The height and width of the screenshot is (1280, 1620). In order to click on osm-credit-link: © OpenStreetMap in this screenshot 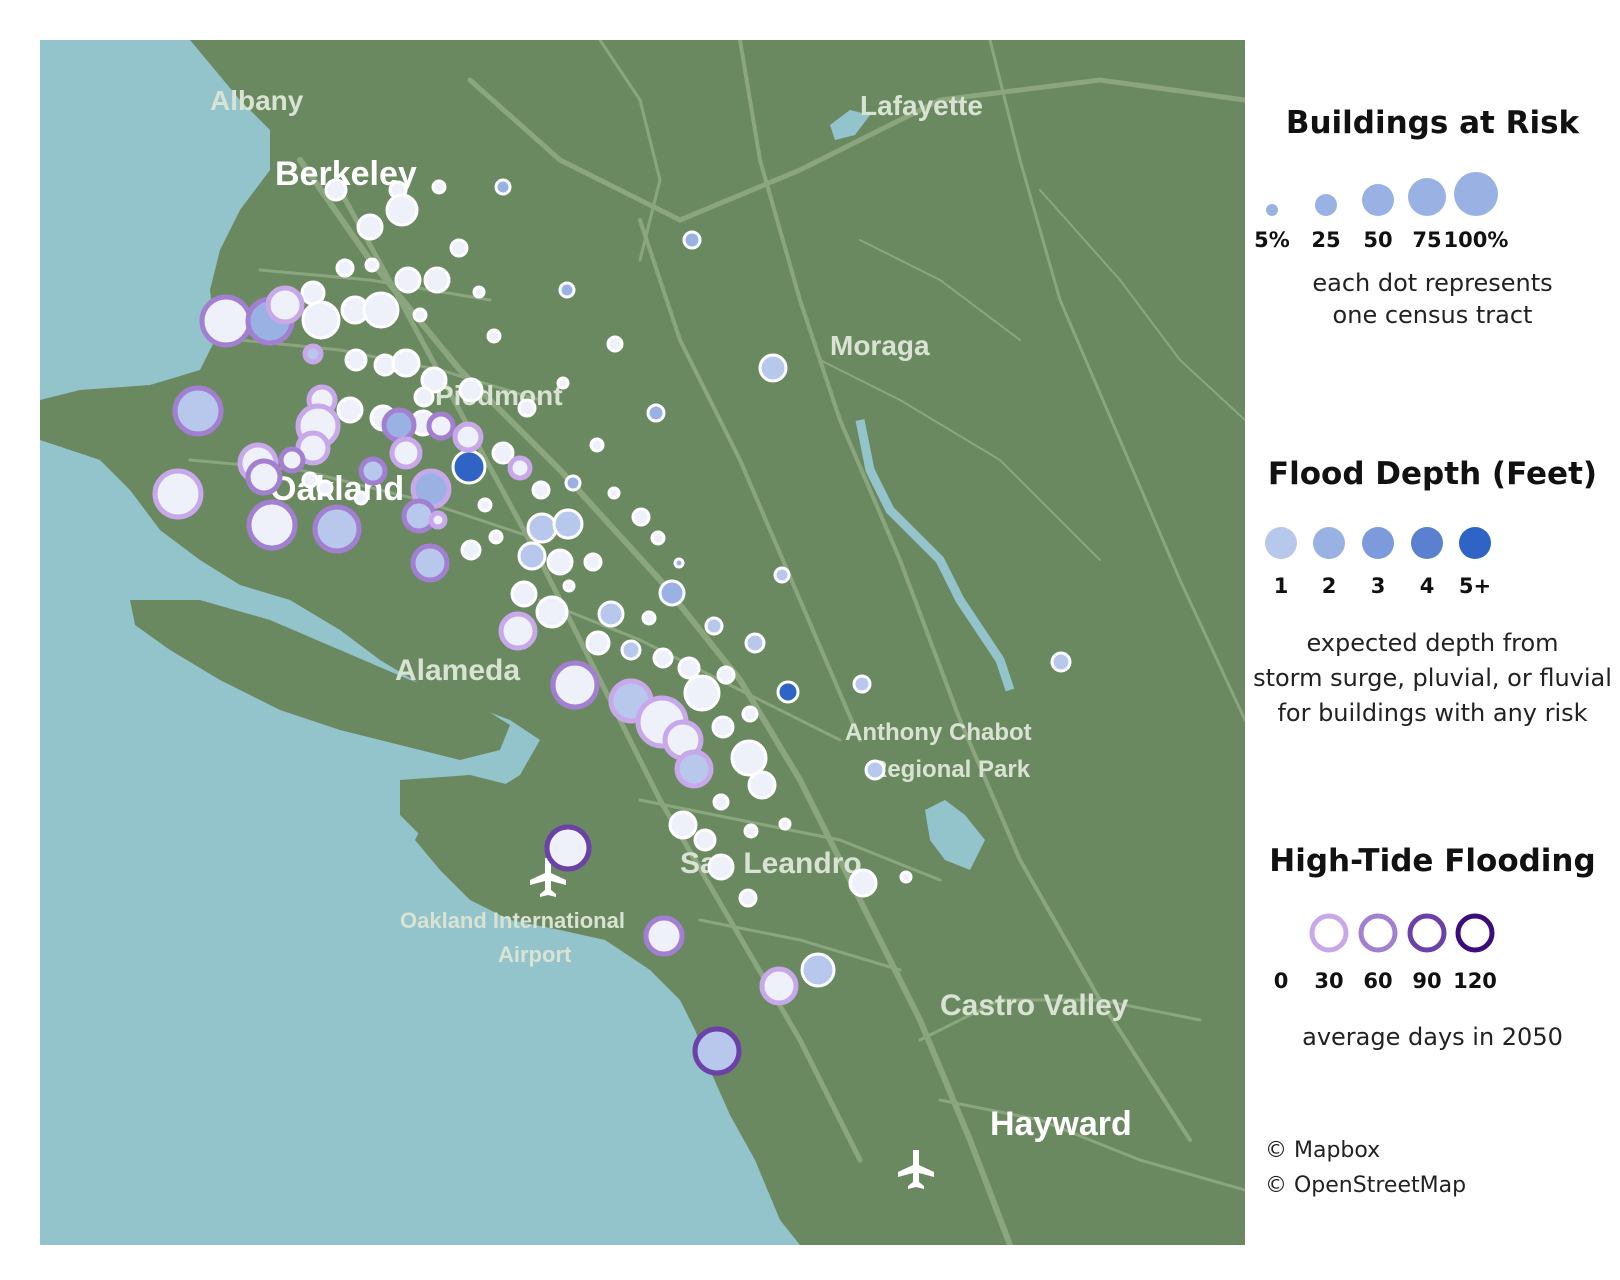, I will do `click(1365, 1185)`.